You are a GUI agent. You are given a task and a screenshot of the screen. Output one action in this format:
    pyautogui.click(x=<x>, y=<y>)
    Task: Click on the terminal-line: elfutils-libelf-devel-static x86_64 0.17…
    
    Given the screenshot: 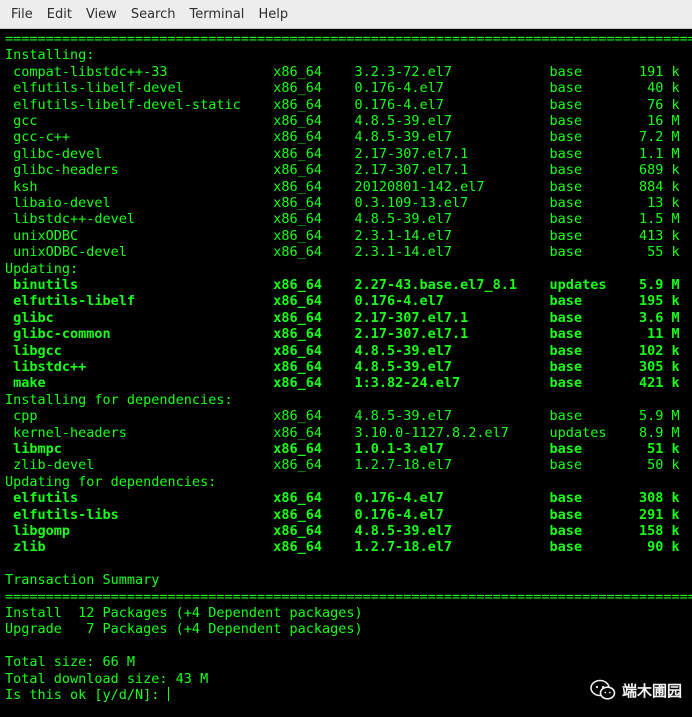 What is the action you would take?
    pyautogui.click(x=342, y=104)
    